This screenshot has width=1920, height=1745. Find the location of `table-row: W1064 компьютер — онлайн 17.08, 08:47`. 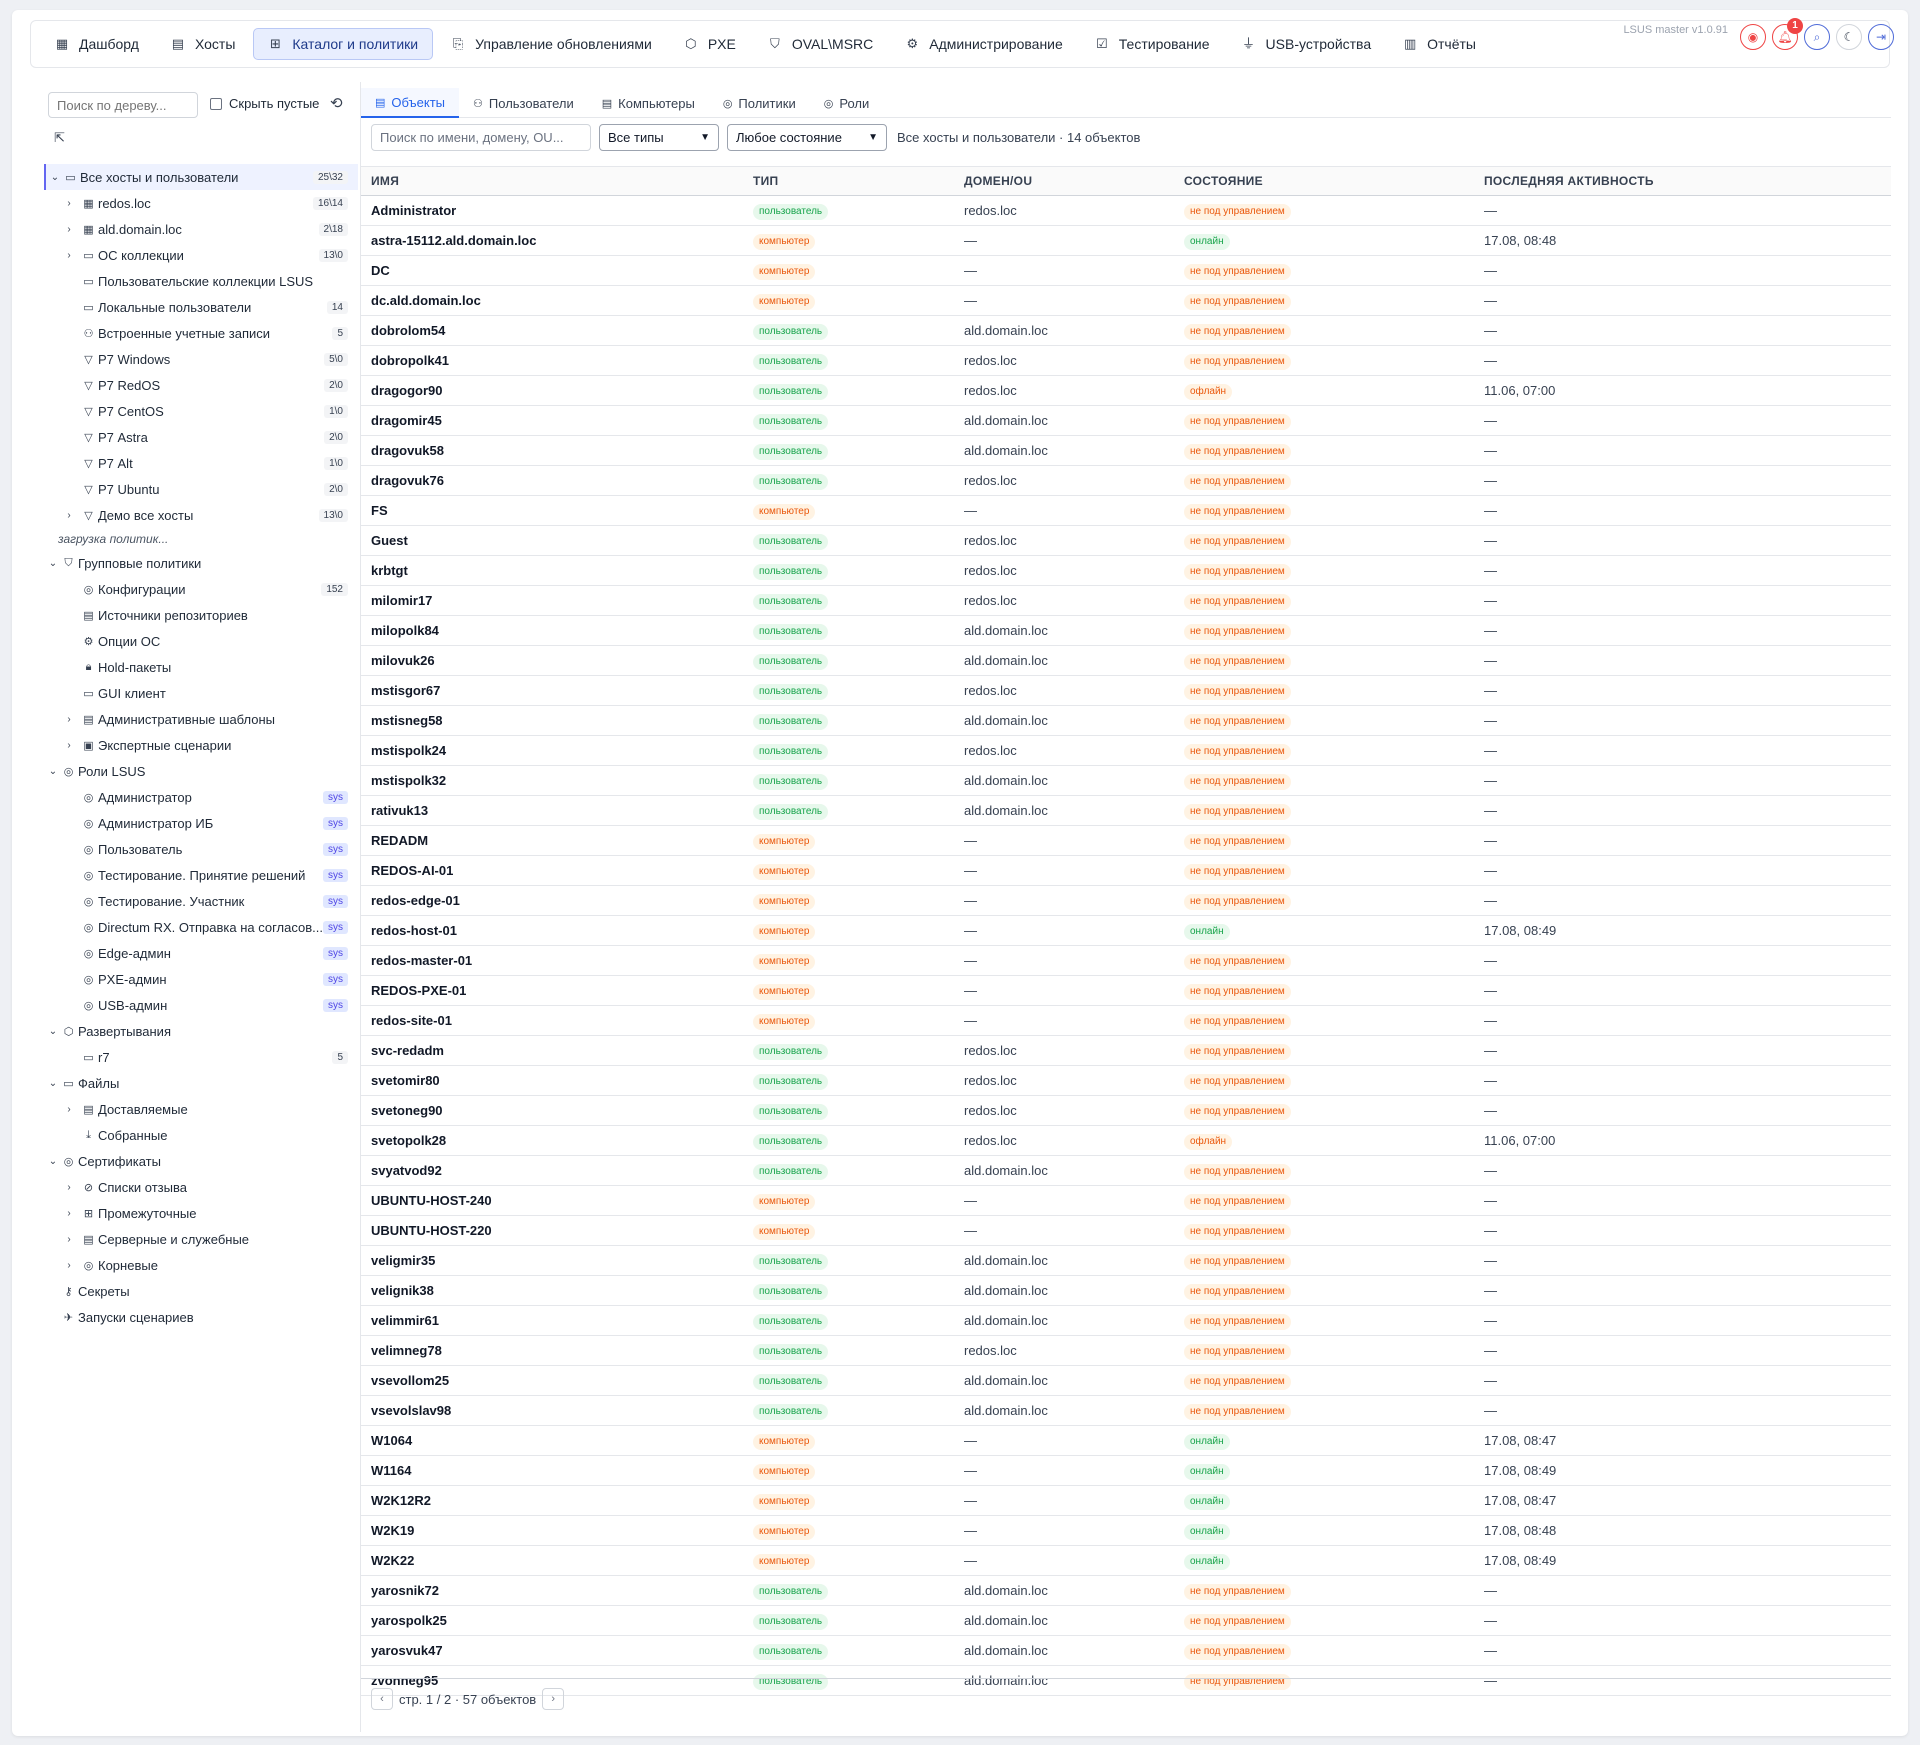

table-row: W1064 компьютер — онлайн 17.08, 08:47 is located at coordinates (1126, 1441).